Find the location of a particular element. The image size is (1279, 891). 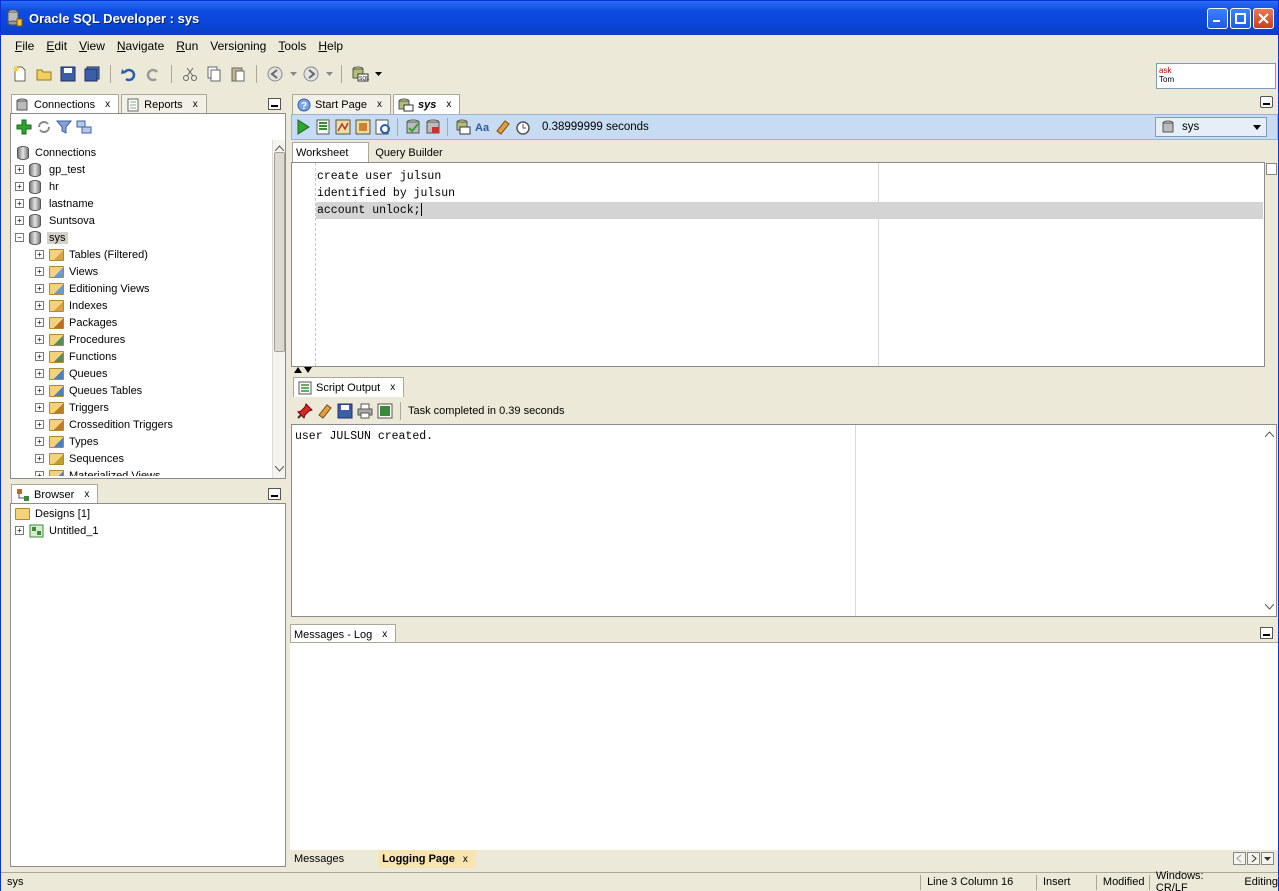

tab-logging-page: Logging Page x is located at coordinates (427, 859).